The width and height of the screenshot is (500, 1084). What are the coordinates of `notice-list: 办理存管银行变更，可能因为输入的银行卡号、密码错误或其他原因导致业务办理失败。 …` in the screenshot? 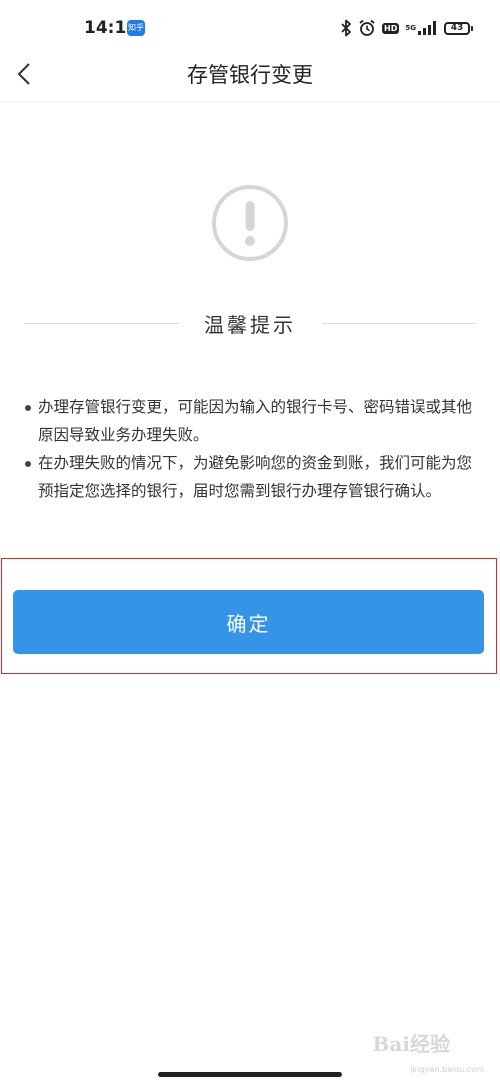 It's located at (252, 449).